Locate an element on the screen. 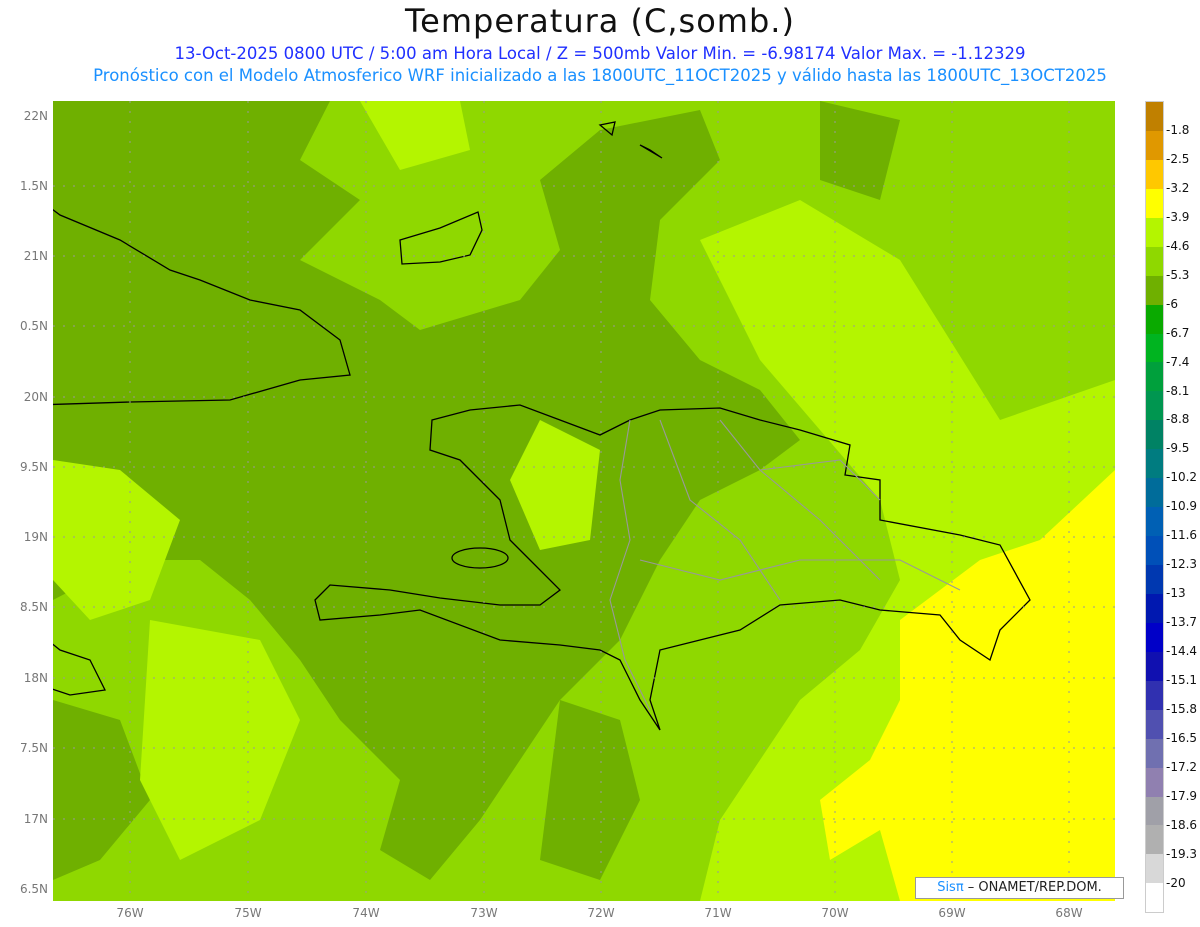  x-tick-label: 73W is located at coordinates (484, 913).